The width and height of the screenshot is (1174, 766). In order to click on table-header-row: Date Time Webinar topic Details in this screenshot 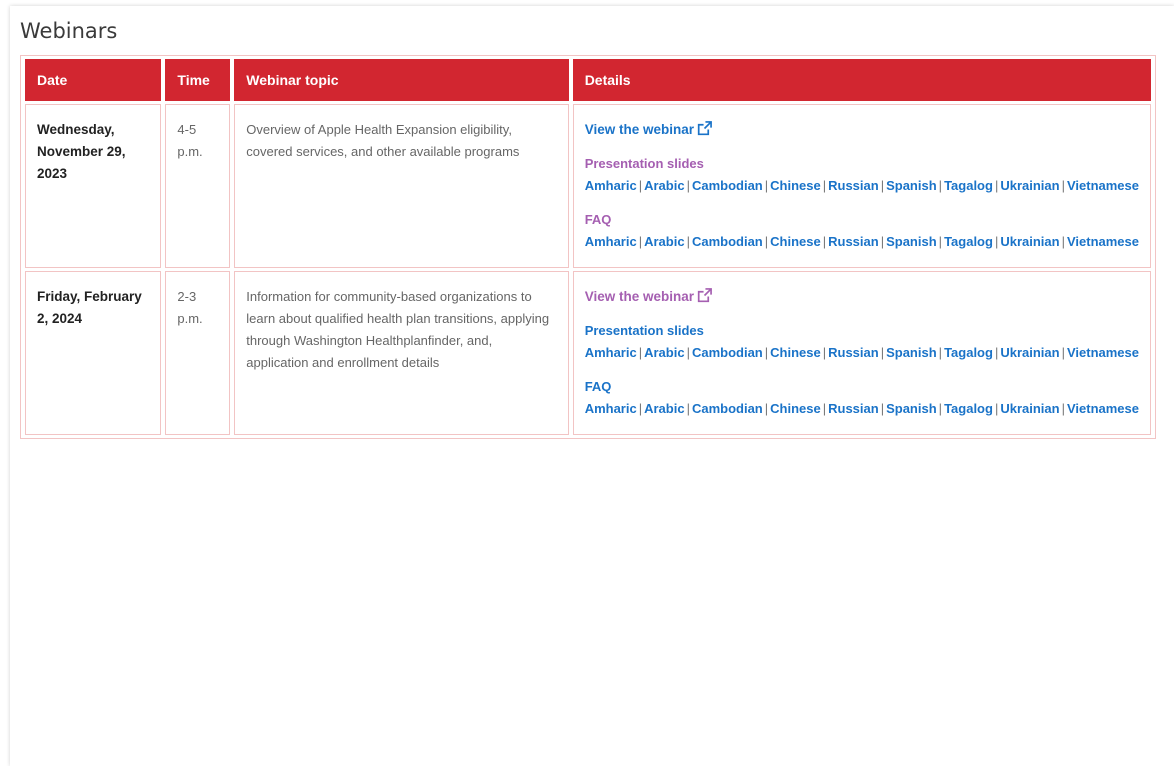, I will do `click(588, 80)`.